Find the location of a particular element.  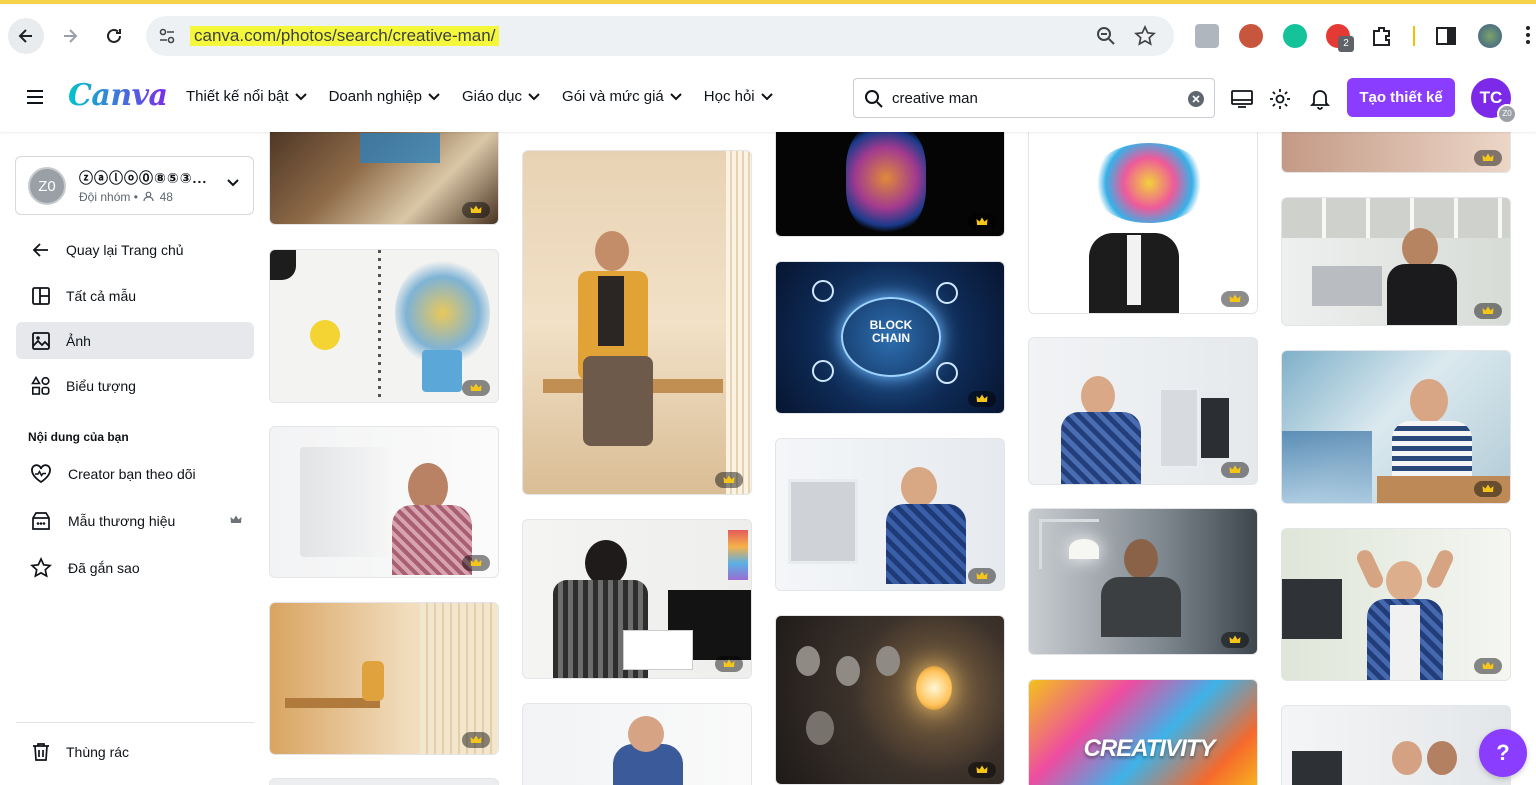

nav-featured: Thiết kế nổi bật is located at coordinates (246, 96).